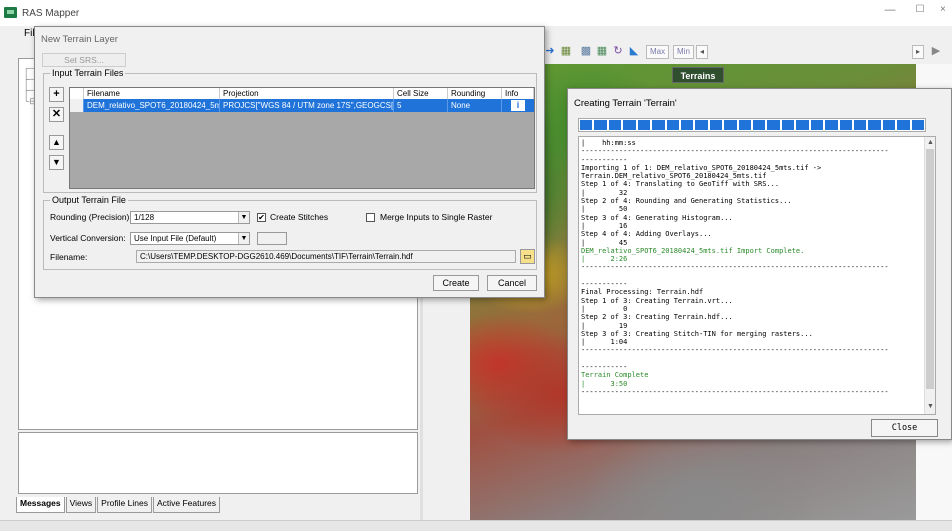 Image resolution: width=952 pixels, height=531 pixels. Describe the element at coordinates (602, 51) in the screenshot. I see `grid-icon: ▦` at that location.